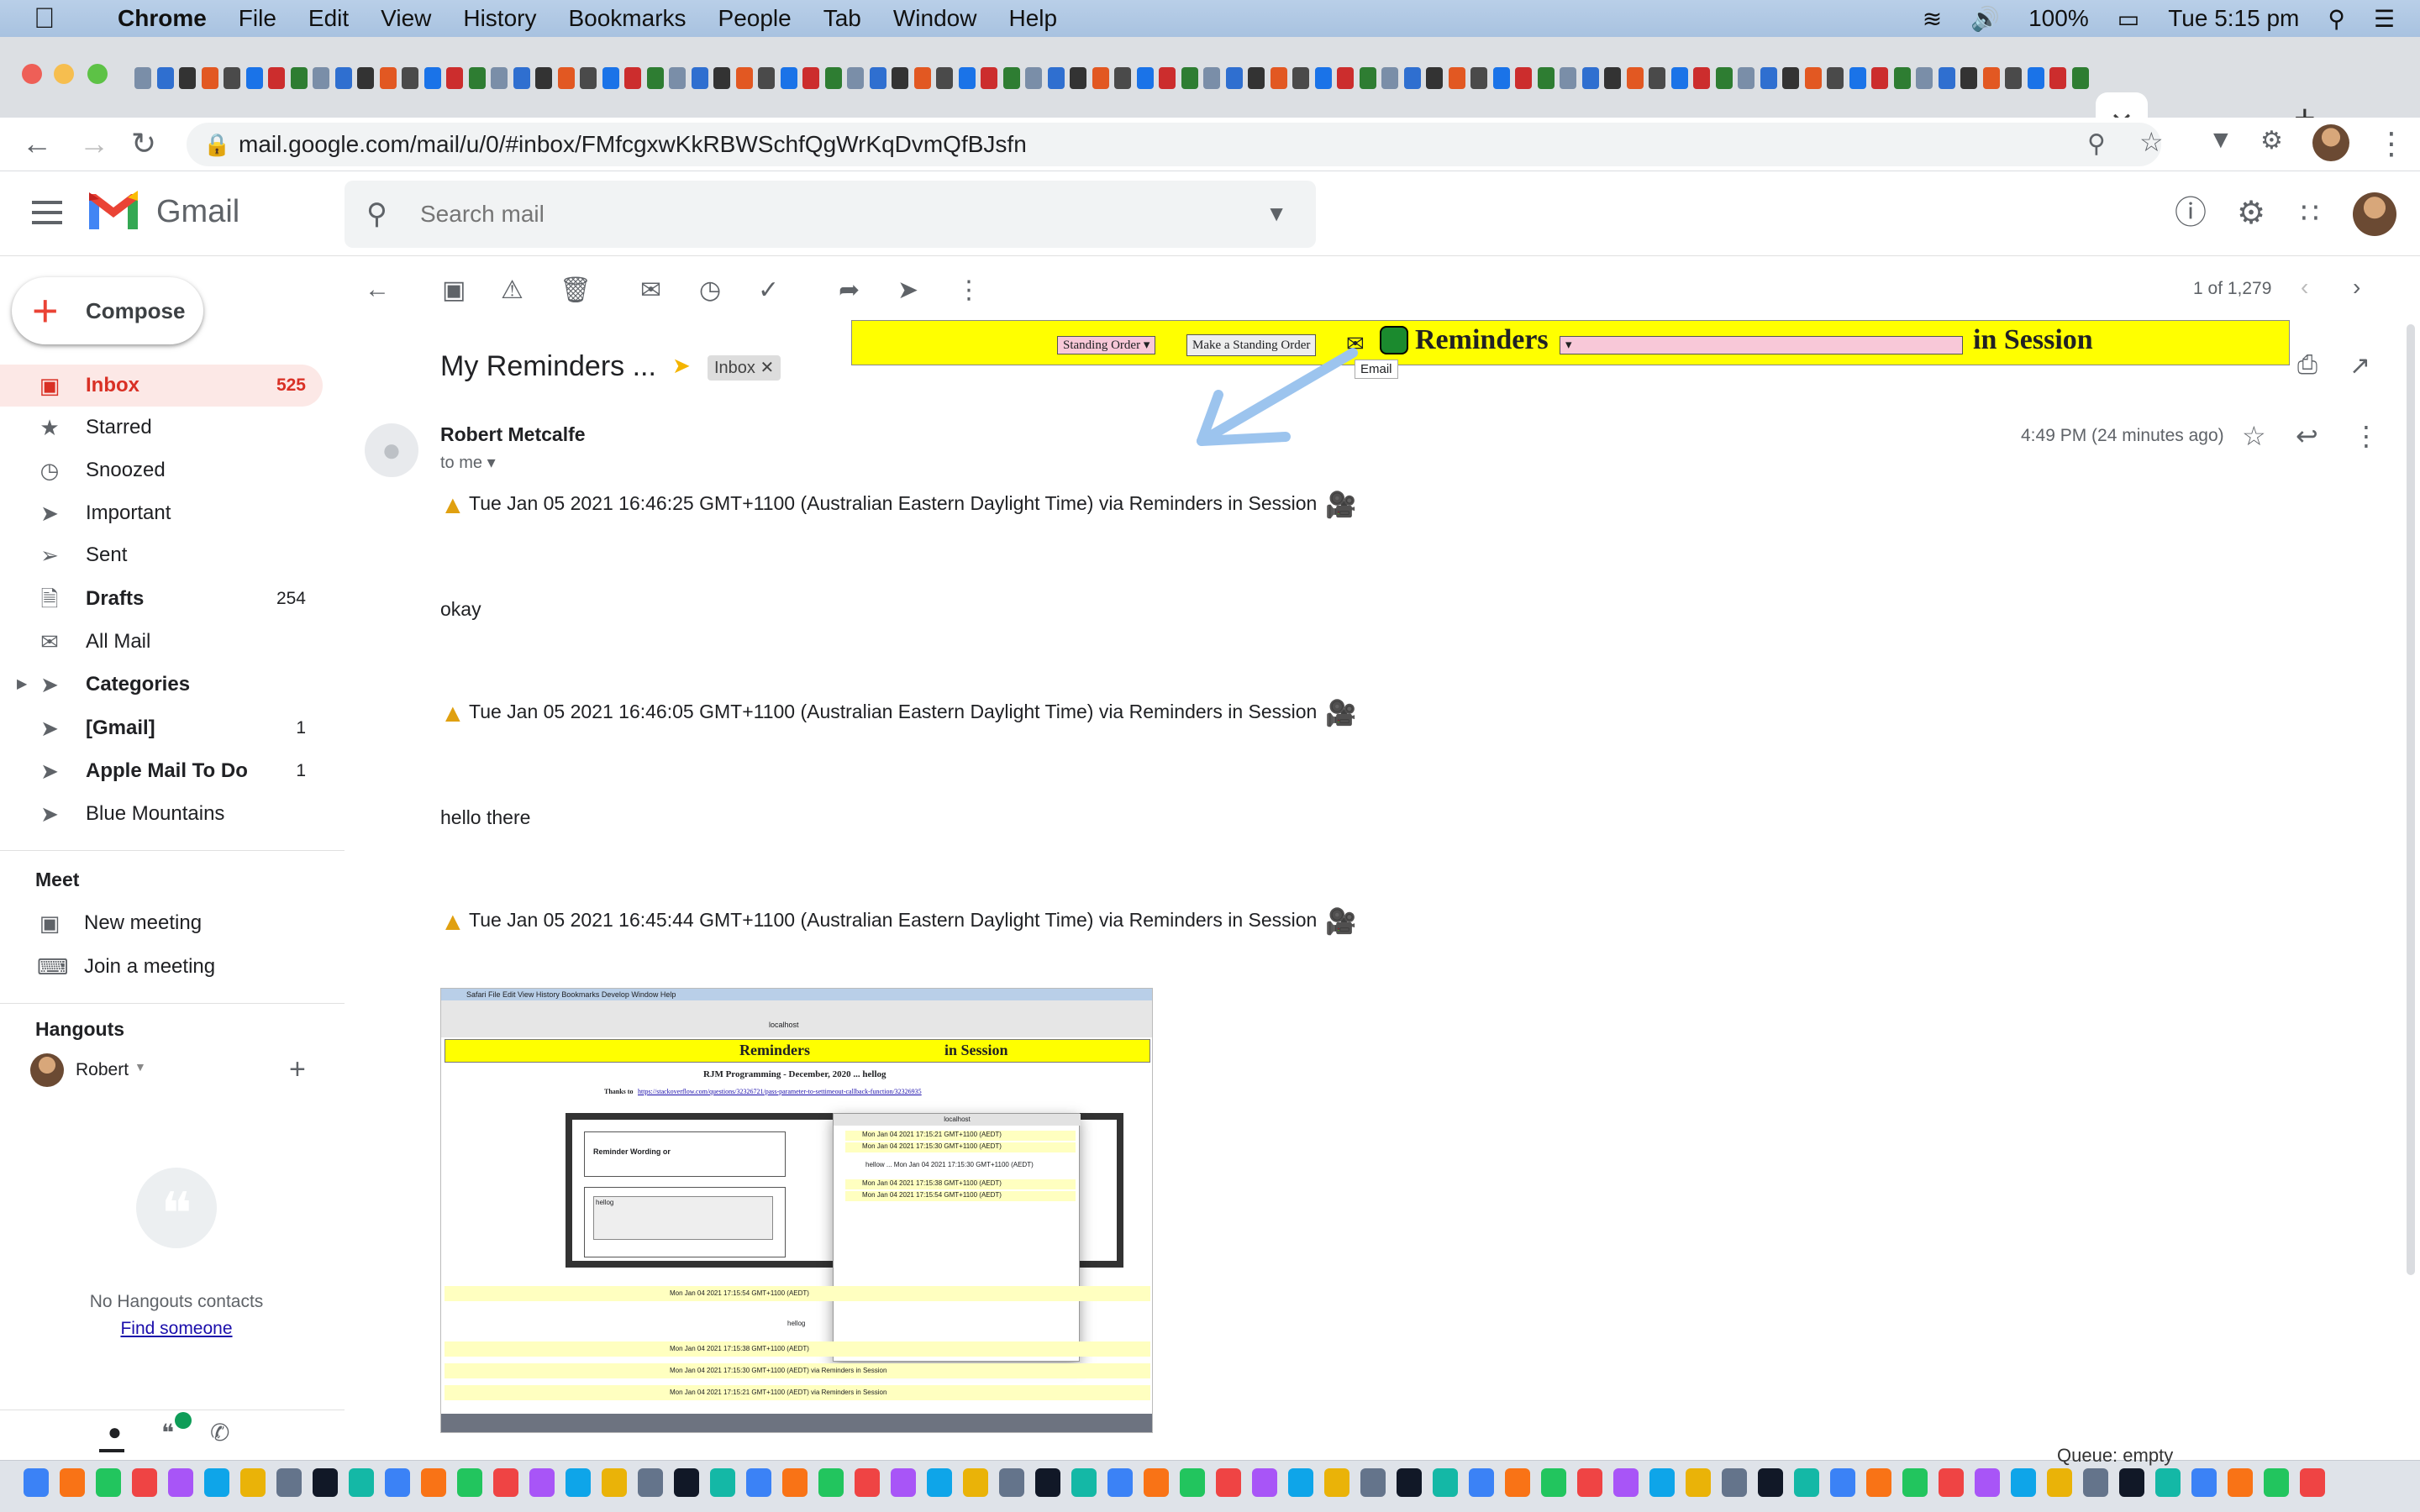 This screenshot has width=2420, height=1512. Describe the element at coordinates (2190, 213) in the screenshot. I see `help-icon: ⓘ` at that location.